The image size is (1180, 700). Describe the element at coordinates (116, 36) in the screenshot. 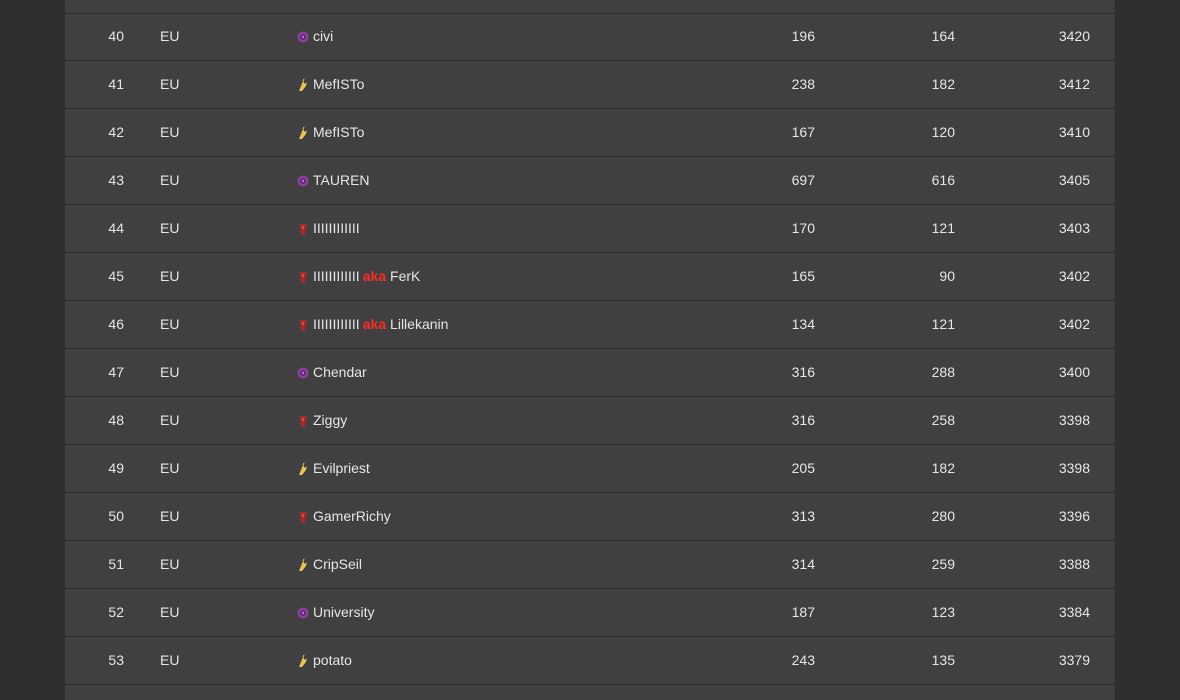

I see `rank-cell: 40` at that location.